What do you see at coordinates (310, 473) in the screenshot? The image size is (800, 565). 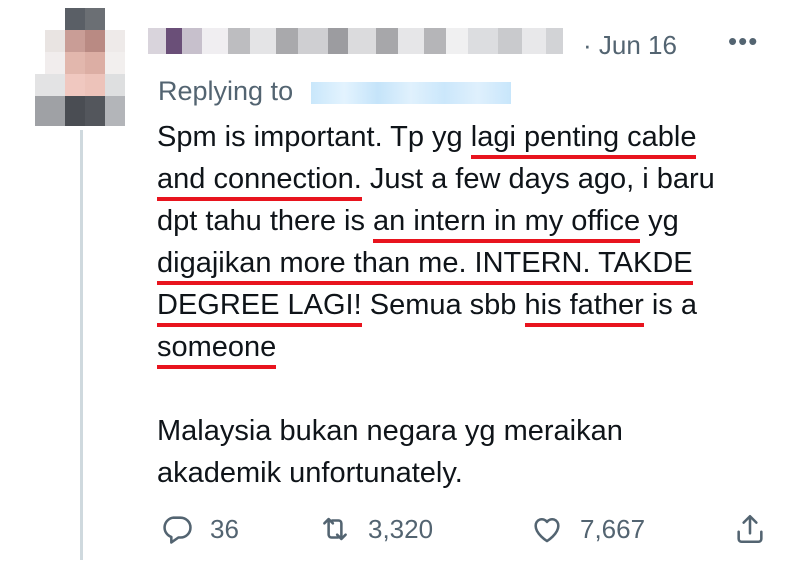 I see `tweet-line: akademik unfortunately.` at bounding box center [310, 473].